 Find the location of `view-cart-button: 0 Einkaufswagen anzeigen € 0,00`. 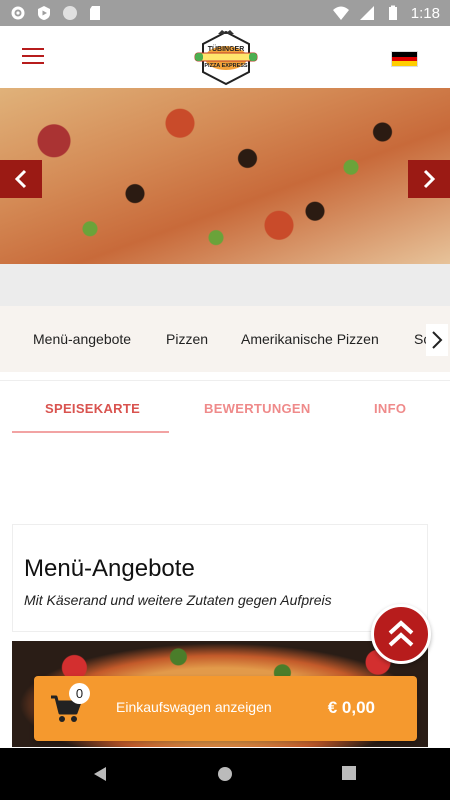

view-cart-button: 0 Einkaufswagen anzeigen € 0,00 is located at coordinates (225, 708).